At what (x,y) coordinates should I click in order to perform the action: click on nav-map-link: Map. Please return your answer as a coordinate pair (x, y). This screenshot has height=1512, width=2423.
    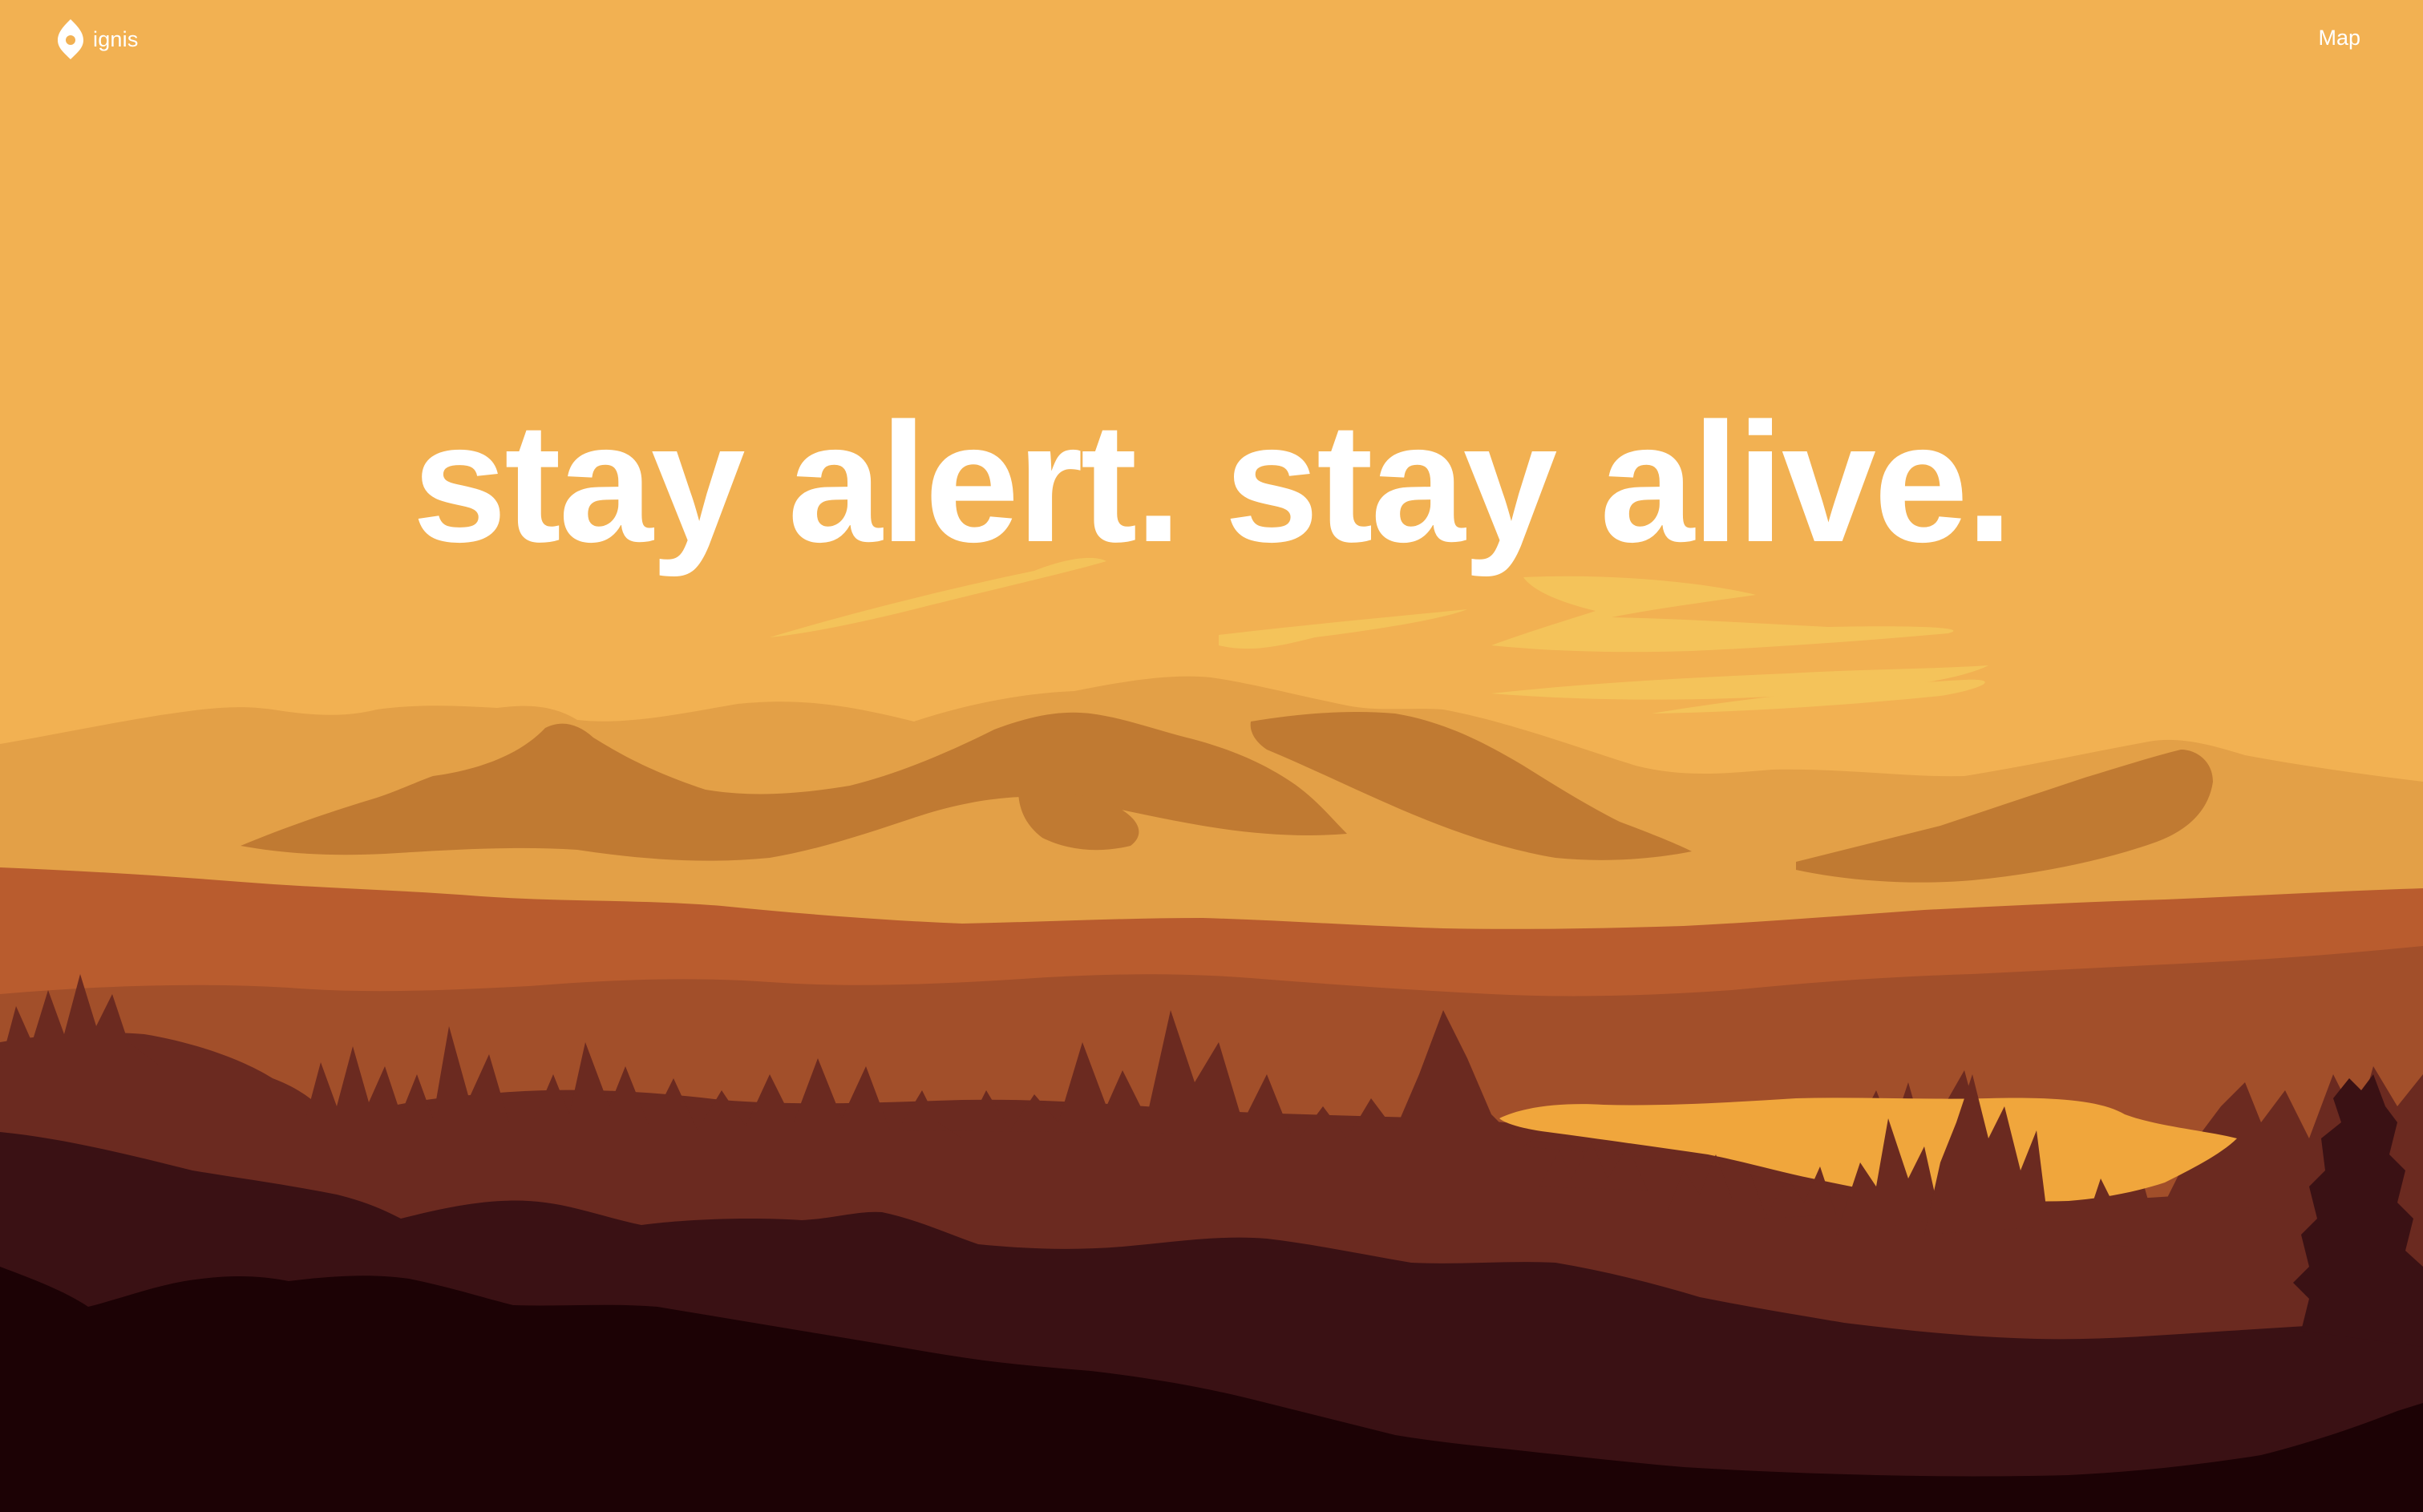
    Looking at the image, I should click on (2339, 38).